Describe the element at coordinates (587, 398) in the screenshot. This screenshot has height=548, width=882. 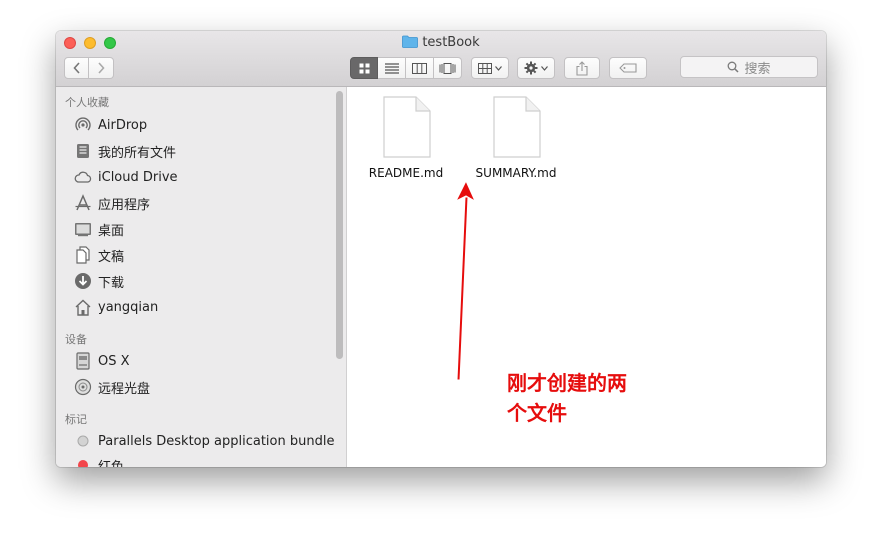
I see `annotation-text: 刚才创建的两 个文件` at that location.